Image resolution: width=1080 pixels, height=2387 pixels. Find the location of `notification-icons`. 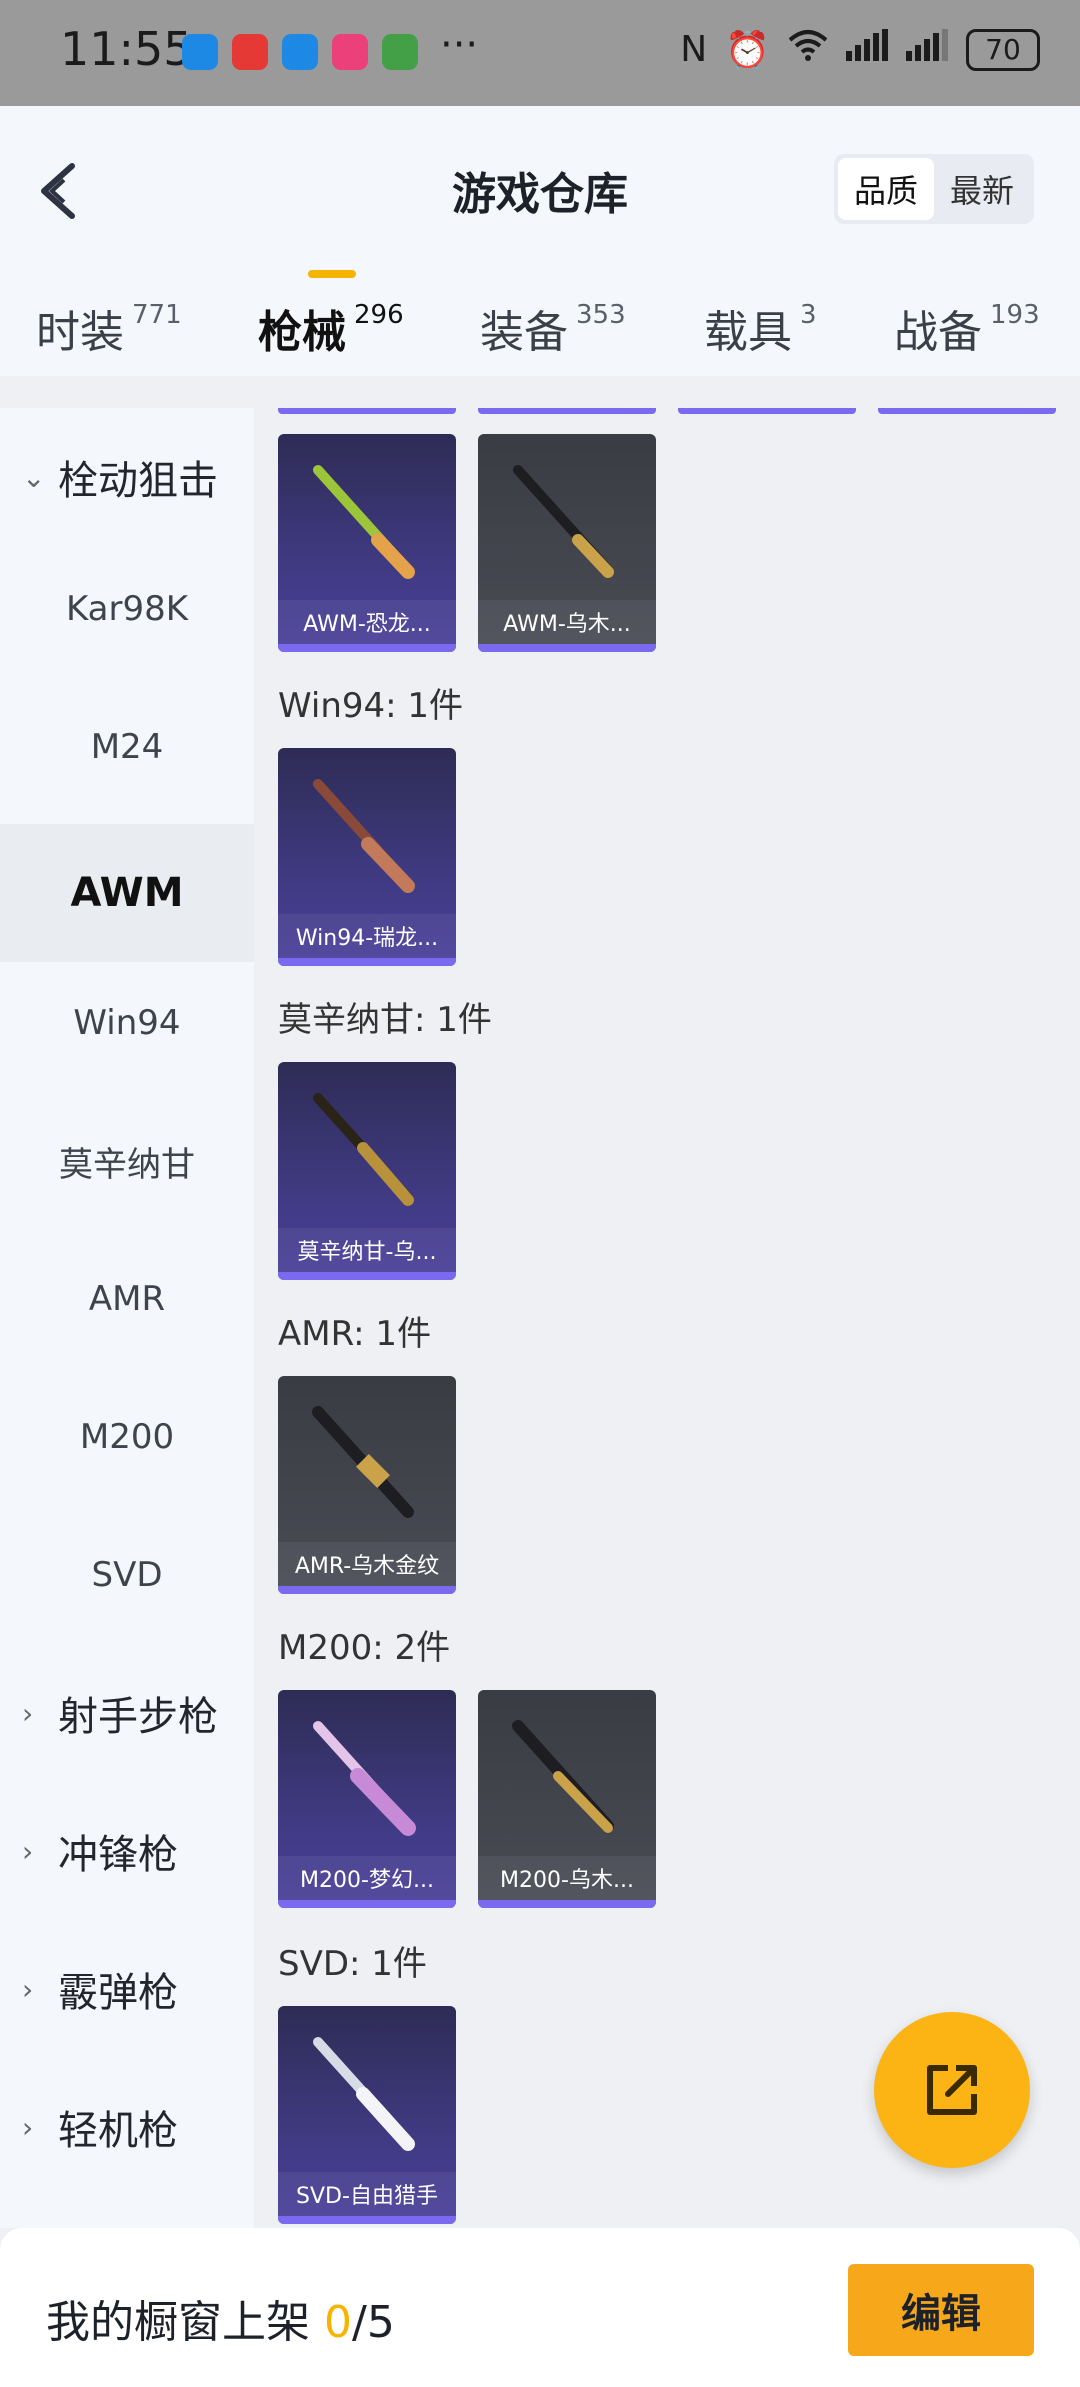

notification-icons is located at coordinates (300, 52).